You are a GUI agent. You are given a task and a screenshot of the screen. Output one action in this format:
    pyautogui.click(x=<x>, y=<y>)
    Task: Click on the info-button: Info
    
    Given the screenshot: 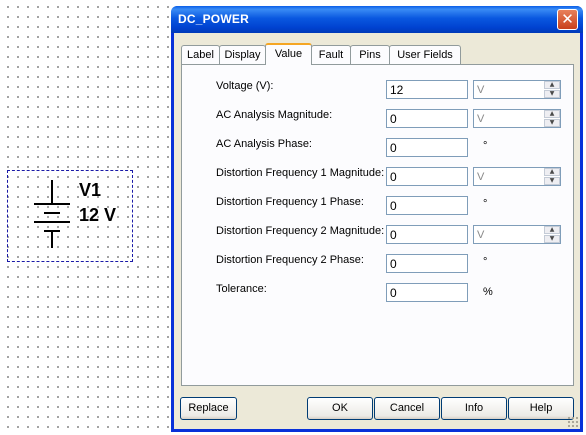 What is the action you would take?
    pyautogui.click(x=474, y=408)
    